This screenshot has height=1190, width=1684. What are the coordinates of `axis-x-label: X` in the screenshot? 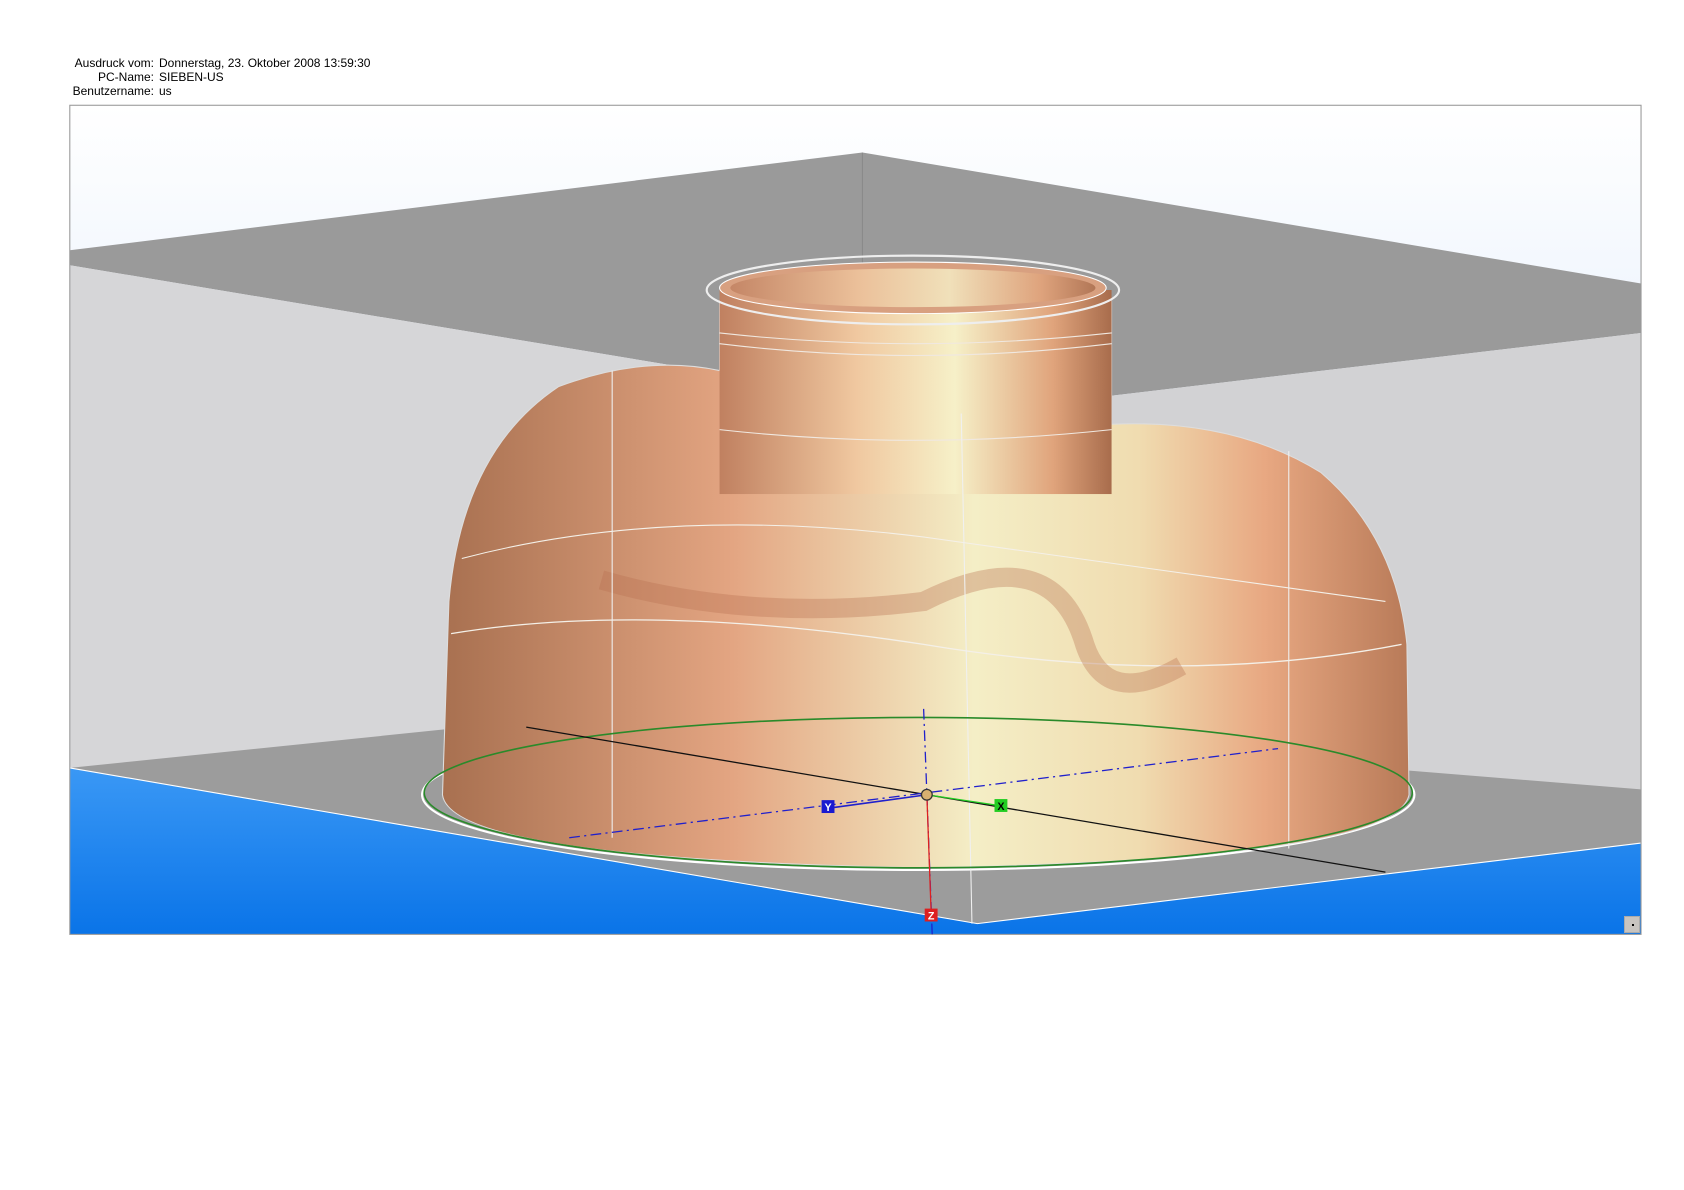 It's located at (1001, 806).